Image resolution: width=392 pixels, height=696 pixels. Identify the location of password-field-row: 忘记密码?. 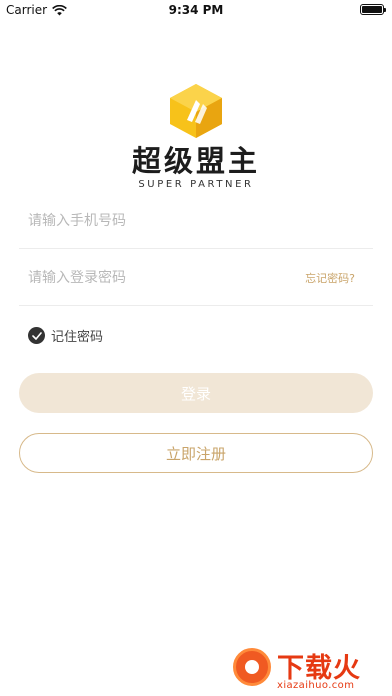
(196, 278).